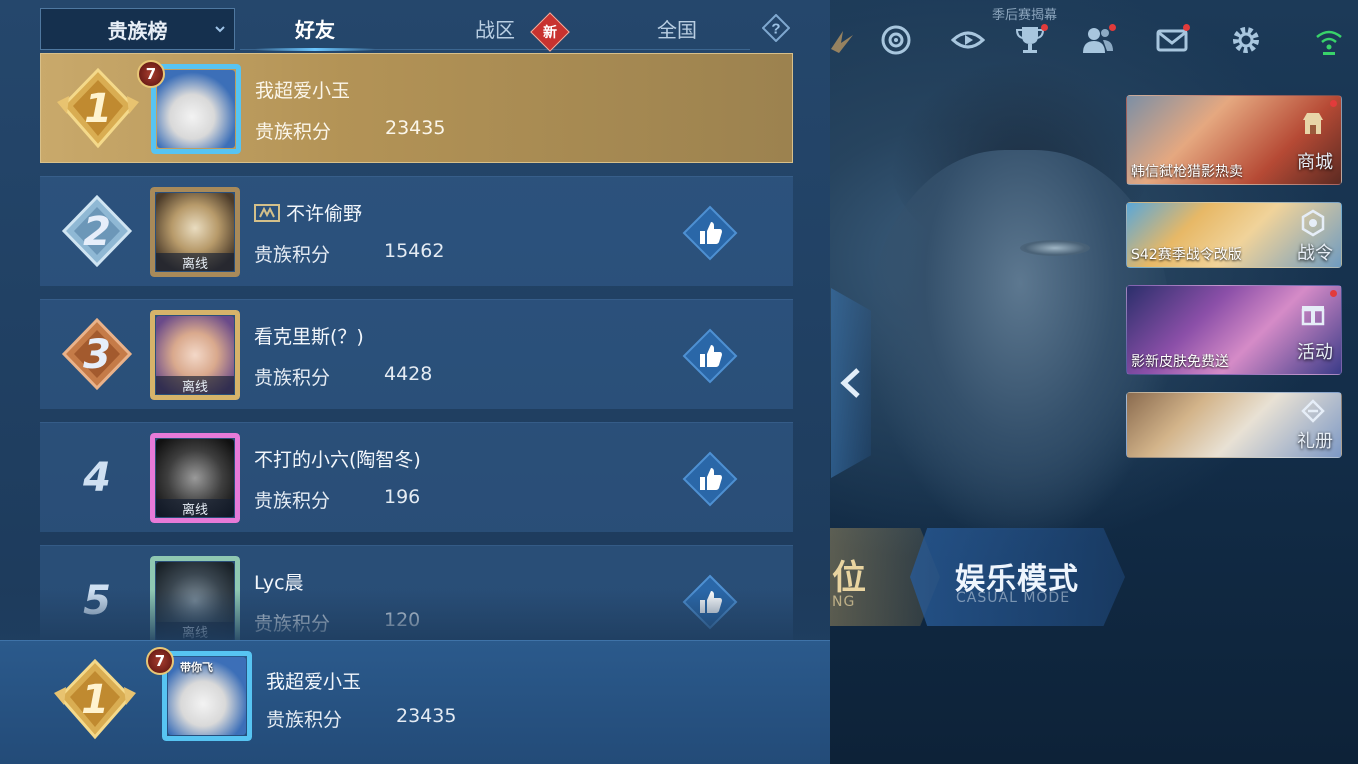 The width and height of the screenshot is (1358, 764). What do you see at coordinates (220, 29) in the screenshot?
I see `chevron-down-icon` at bounding box center [220, 29].